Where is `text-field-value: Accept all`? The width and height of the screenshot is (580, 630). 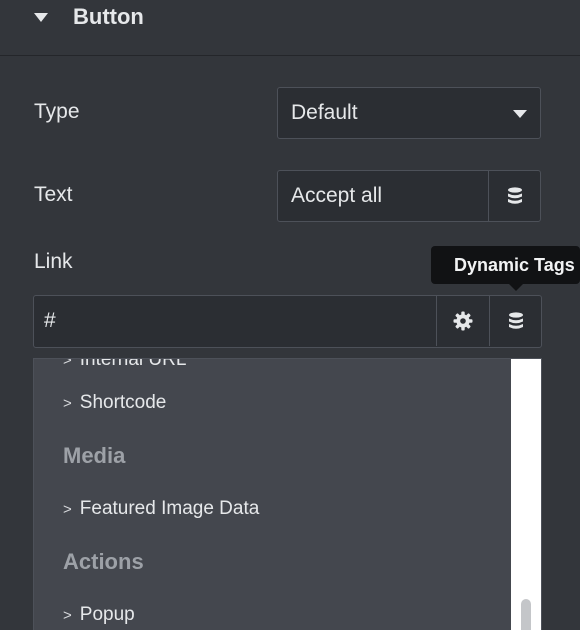
text-field-value: Accept all is located at coordinates (337, 195).